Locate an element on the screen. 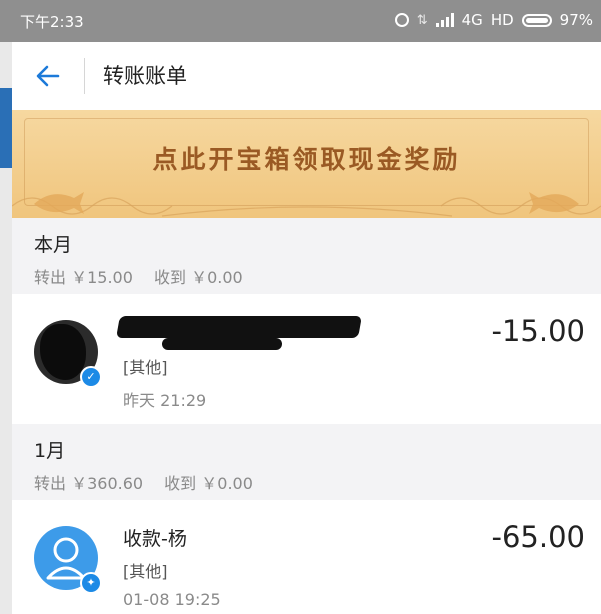  nav-divider is located at coordinates (84, 76).